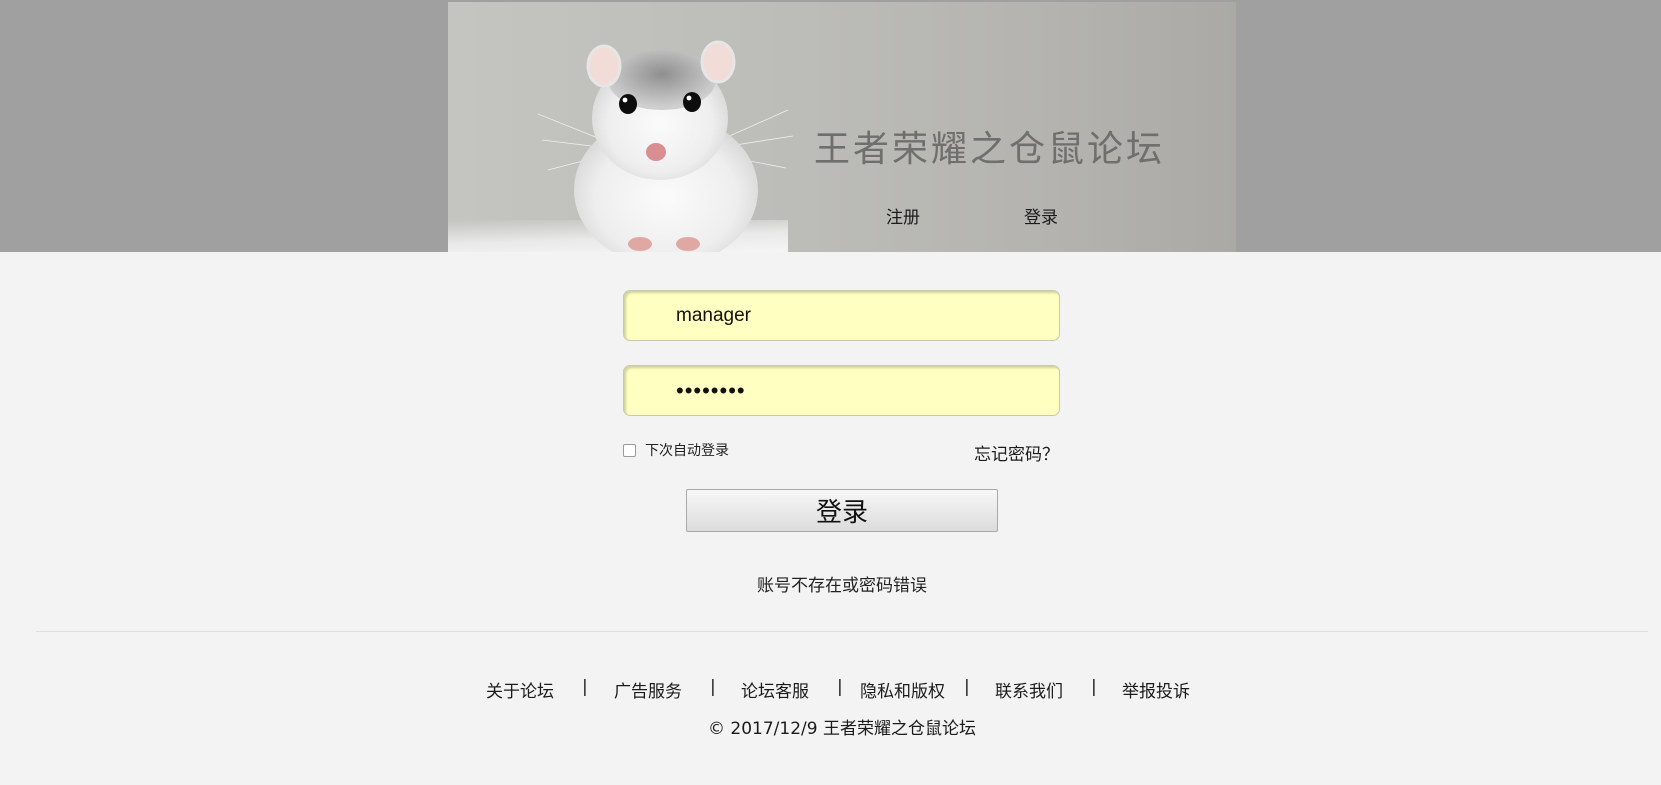 The image size is (1661, 785). What do you see at coordinates (629, 450) in the screenshot?
I see `checkbox-icon` at bounding box center [629, 450].